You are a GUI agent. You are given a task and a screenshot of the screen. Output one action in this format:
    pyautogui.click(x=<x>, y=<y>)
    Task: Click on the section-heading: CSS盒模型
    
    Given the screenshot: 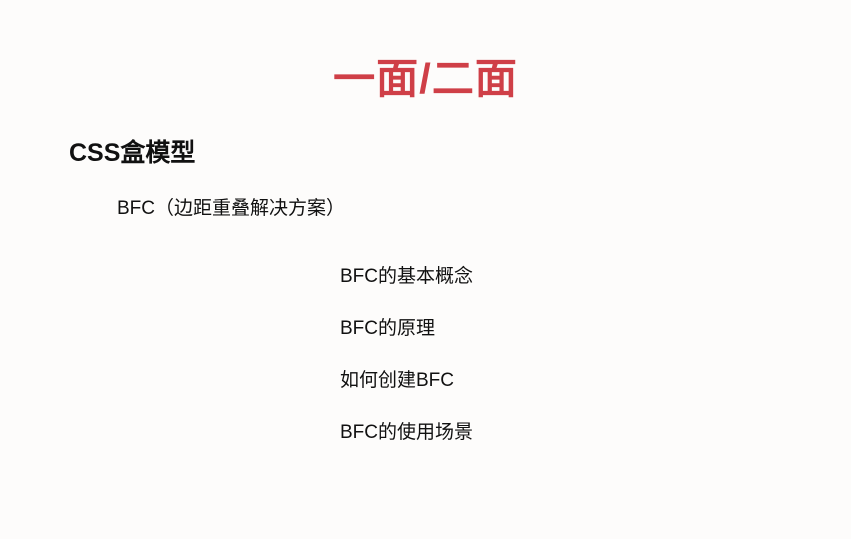 What is the action you would take?
    pyautogui.click(x=132, y=153)
    